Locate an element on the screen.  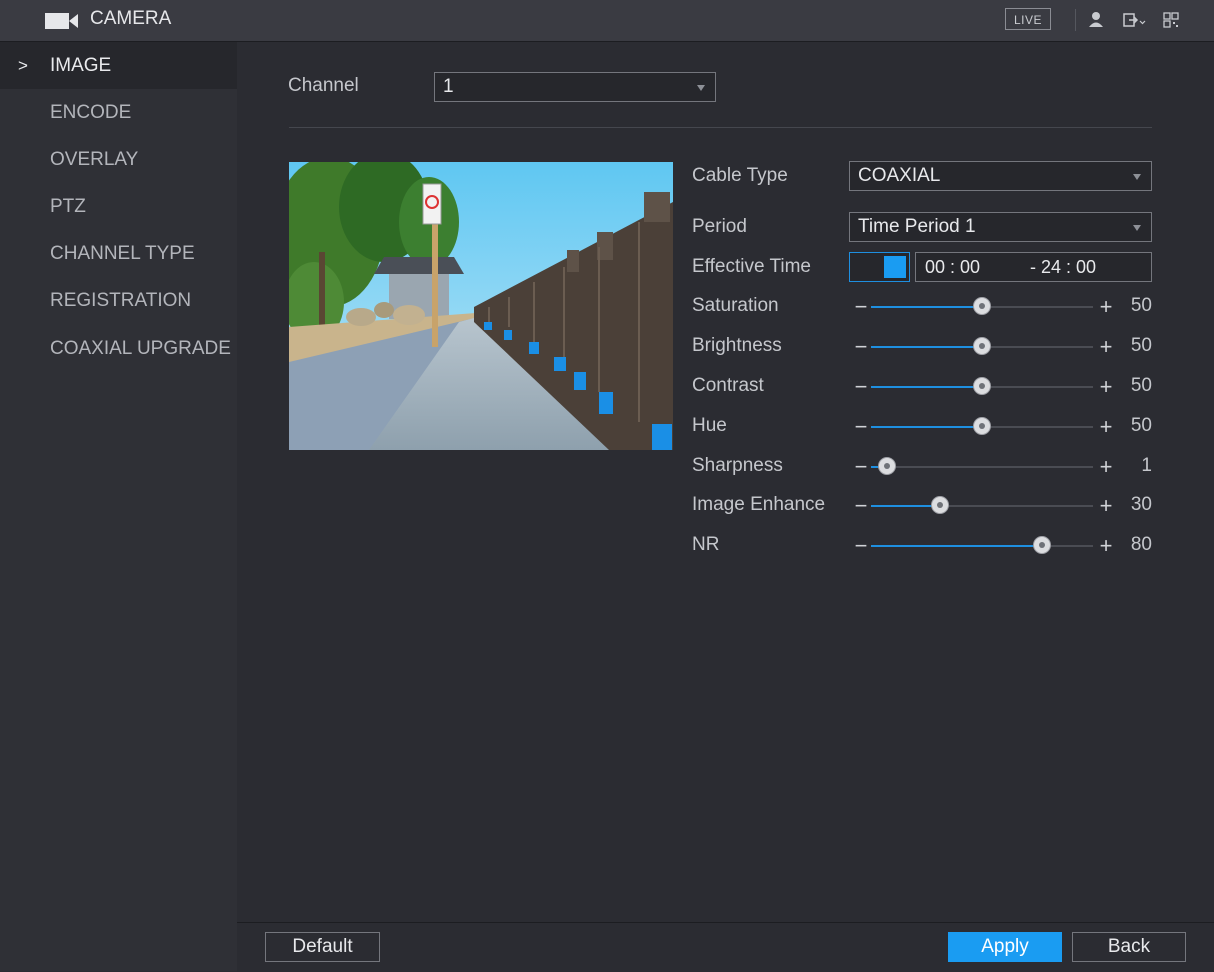
slider-row-brightness: Brightness − + 50 is located at coordinates (927, 347).